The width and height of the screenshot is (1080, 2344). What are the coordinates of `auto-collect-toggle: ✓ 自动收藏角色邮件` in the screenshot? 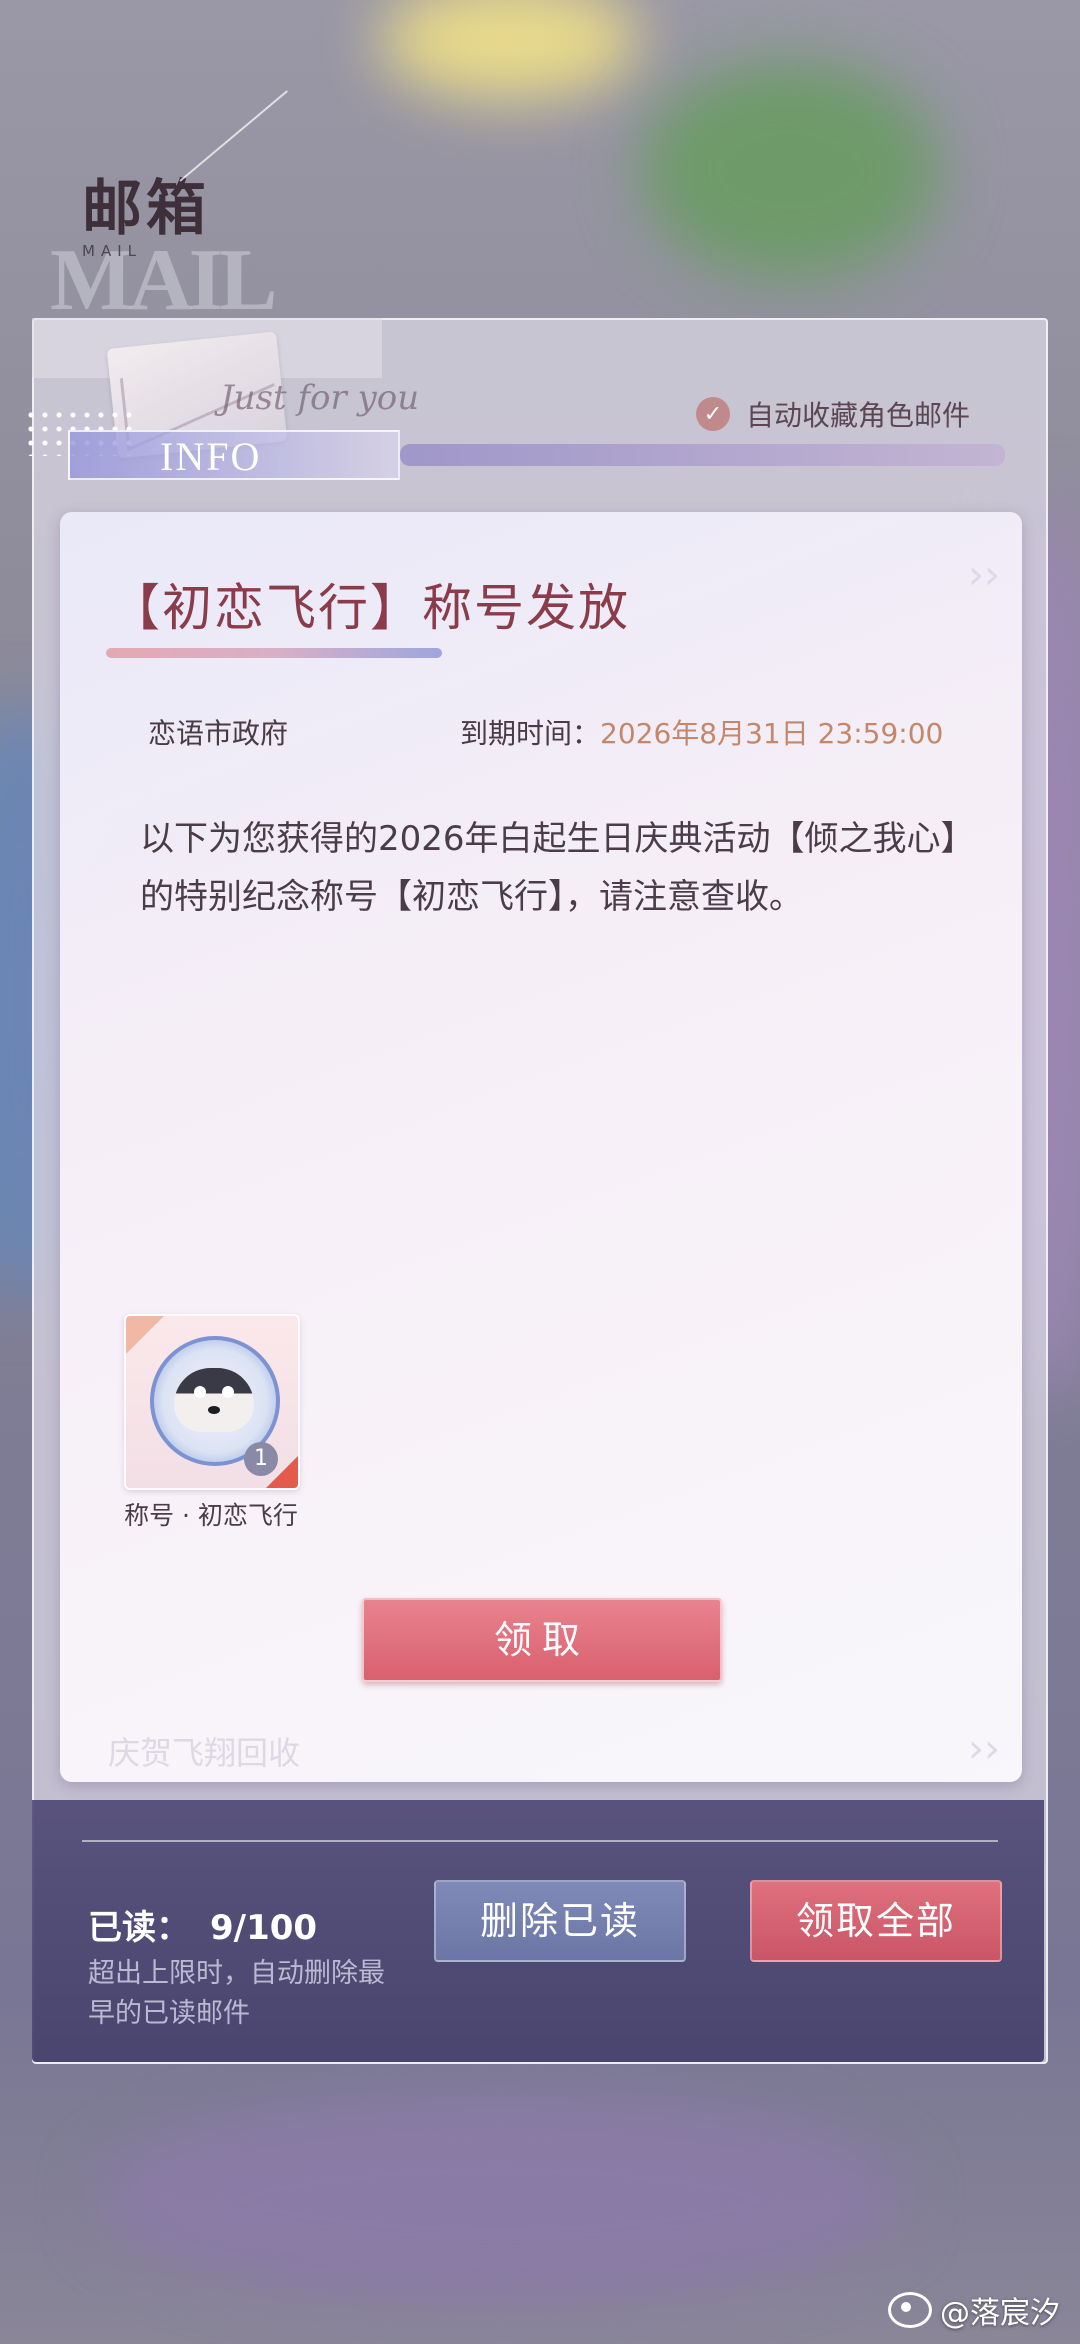 It's located at (833, 414).